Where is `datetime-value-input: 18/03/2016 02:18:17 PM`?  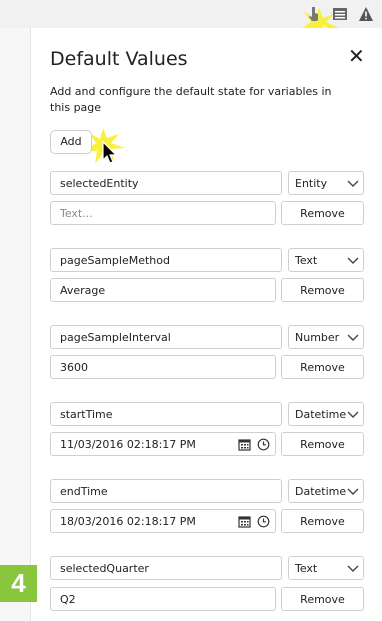
datetime-value-input: 18/03/2016 02:18:17 PM is located at coordinates (163, 521).